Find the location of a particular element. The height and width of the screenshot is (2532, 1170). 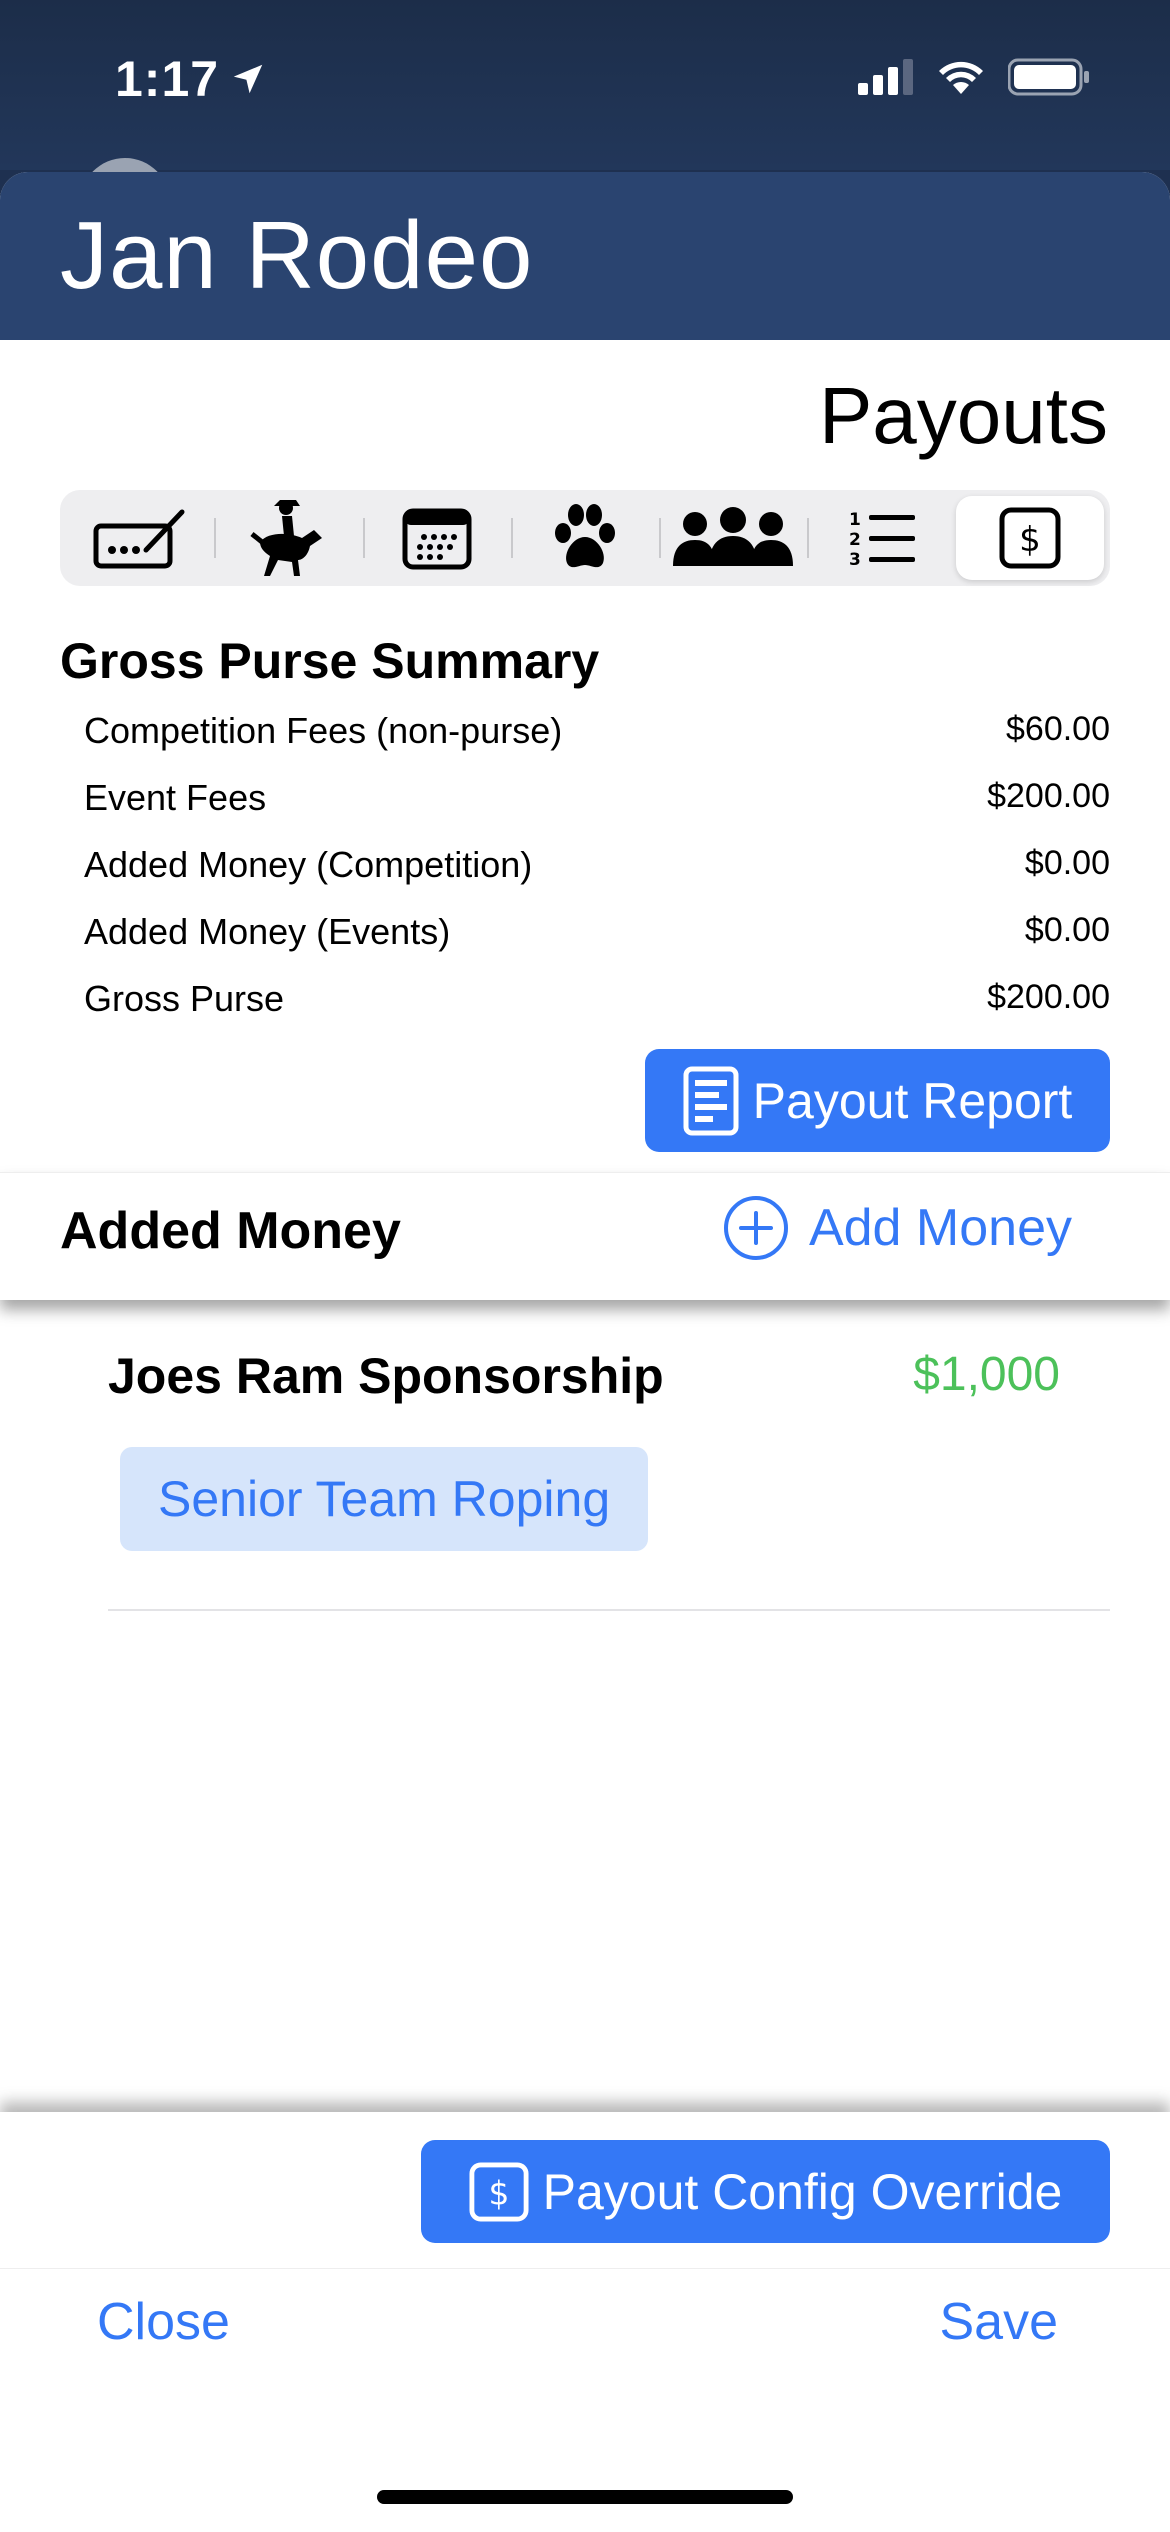

status-time: 1:17 is located at coordinates (191, 79).